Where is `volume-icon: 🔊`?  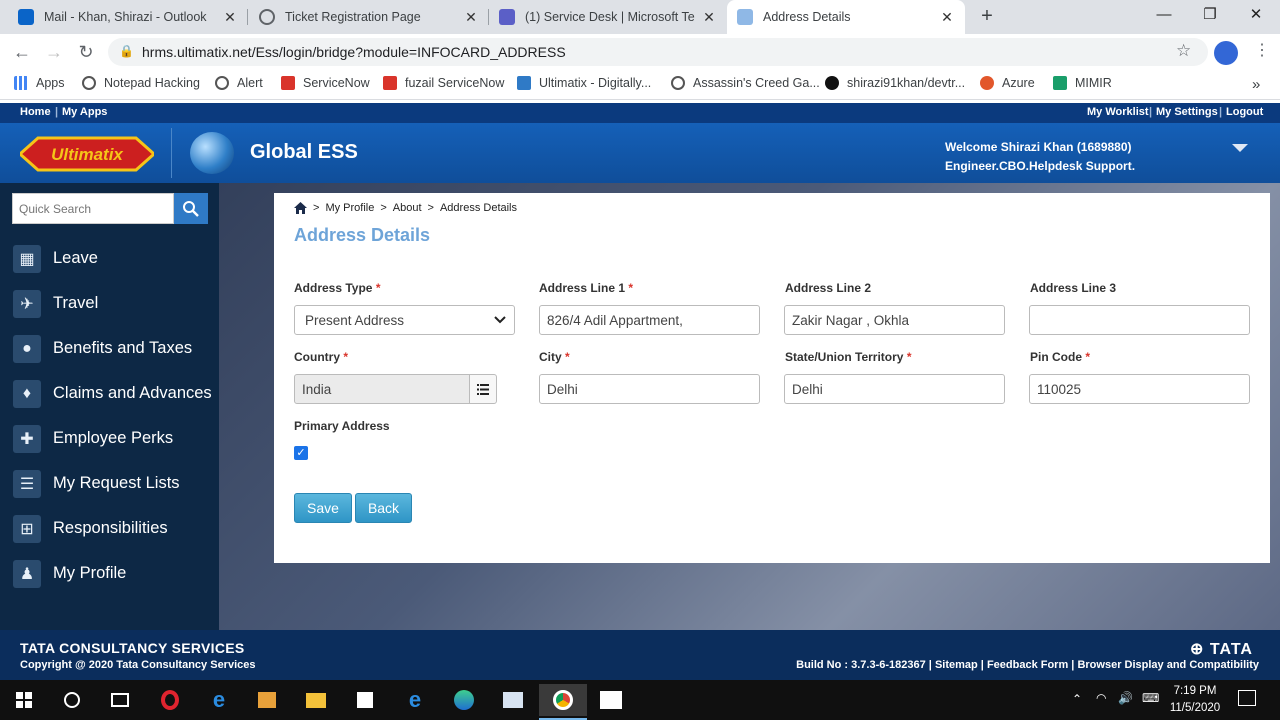 volume-icon: 🔊 is located at coordinates (1125, 698).